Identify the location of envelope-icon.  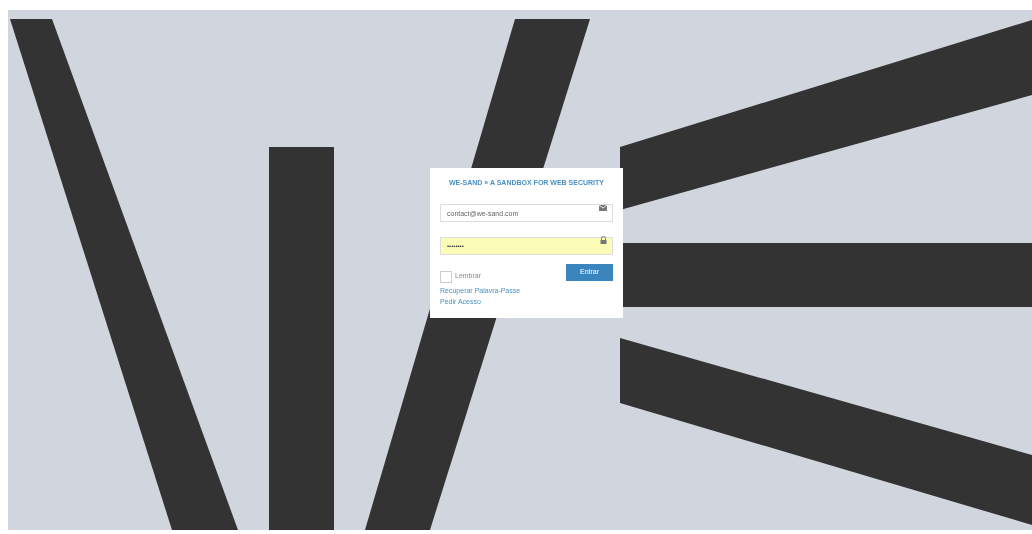
(603, 207).